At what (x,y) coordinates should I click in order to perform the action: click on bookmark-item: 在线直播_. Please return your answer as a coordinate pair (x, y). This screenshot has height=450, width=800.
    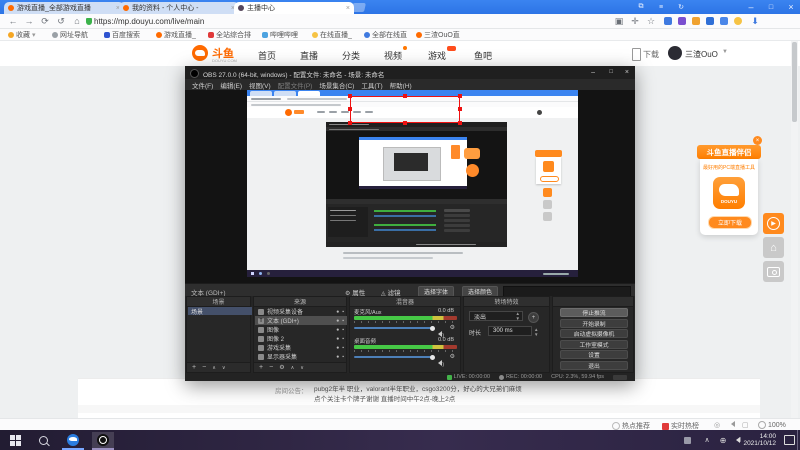
    Looking at the image, I should click on (332, 34).